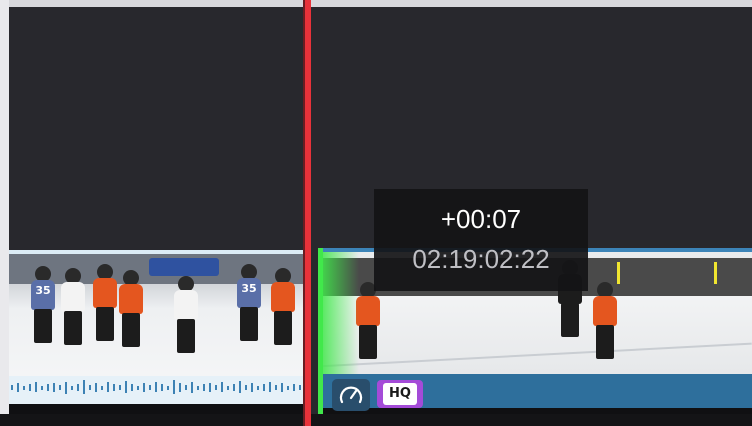 This screenshot has height=426, width=752. I want to click on trim-timecode: 02:19:02:22, so click(481, 259).